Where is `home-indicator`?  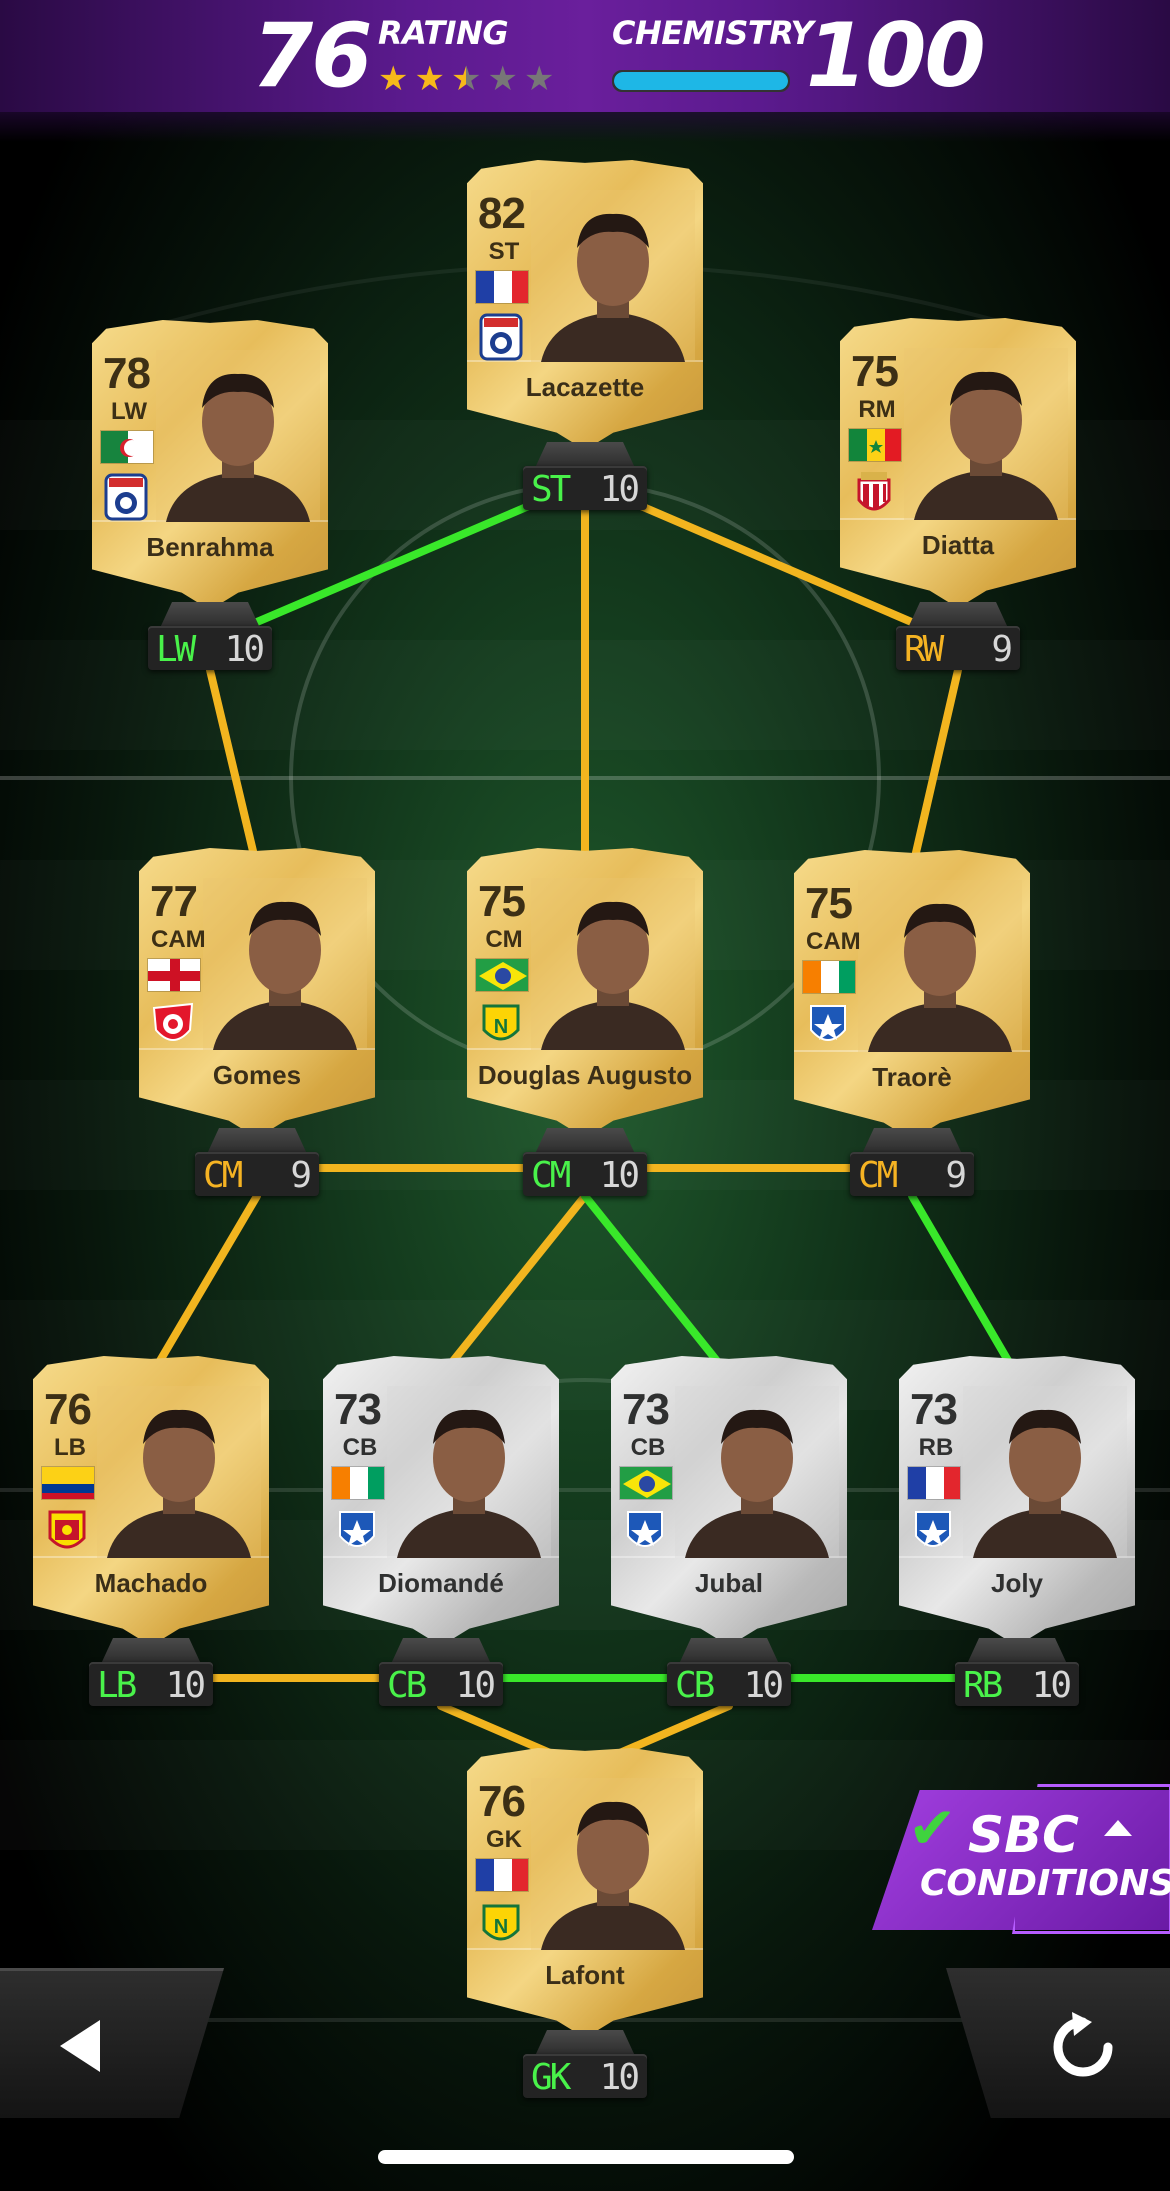 home-indicator is located at coordinates (586, 2157).